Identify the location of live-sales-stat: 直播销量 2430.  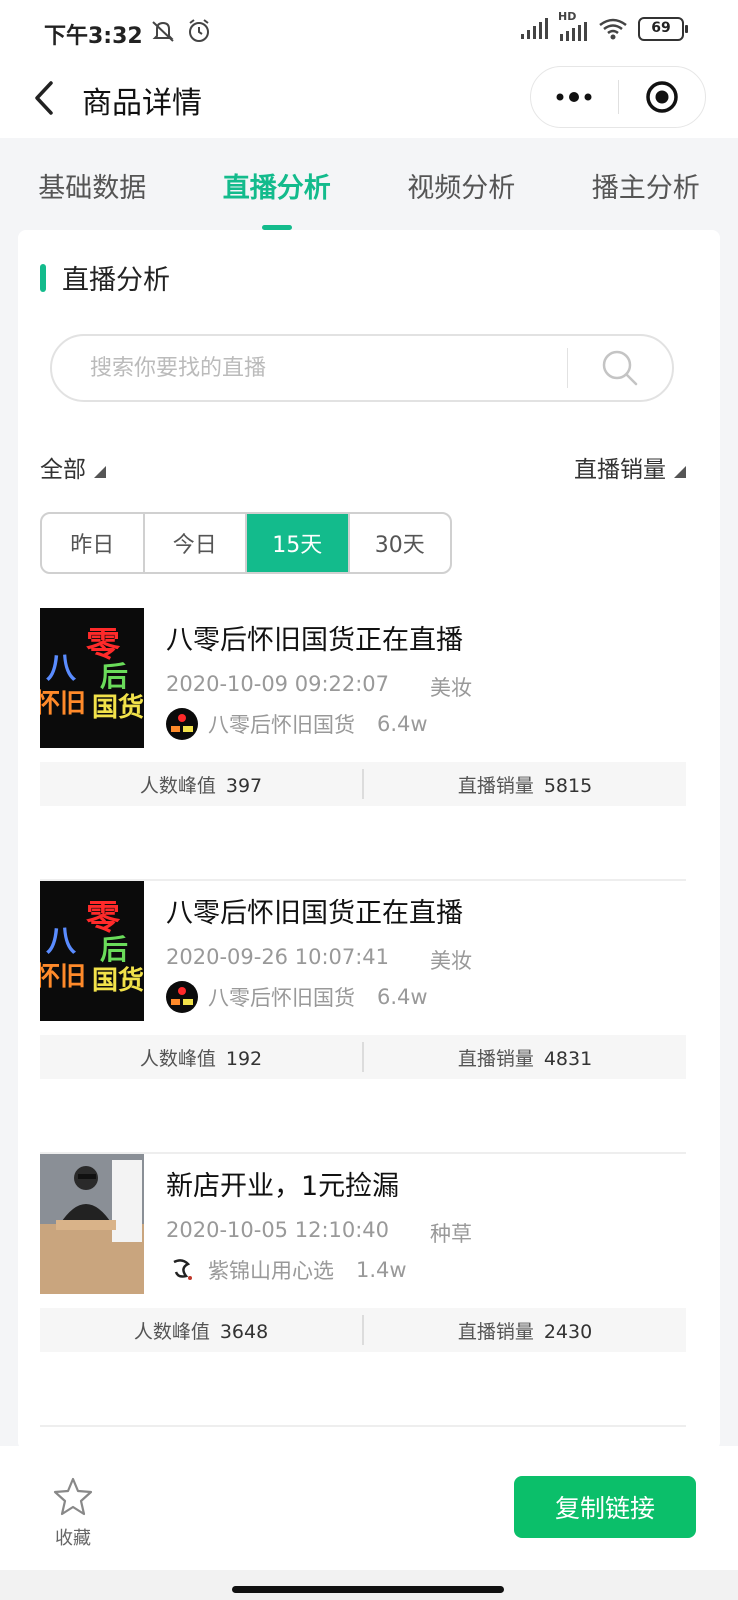
(525, 1330).